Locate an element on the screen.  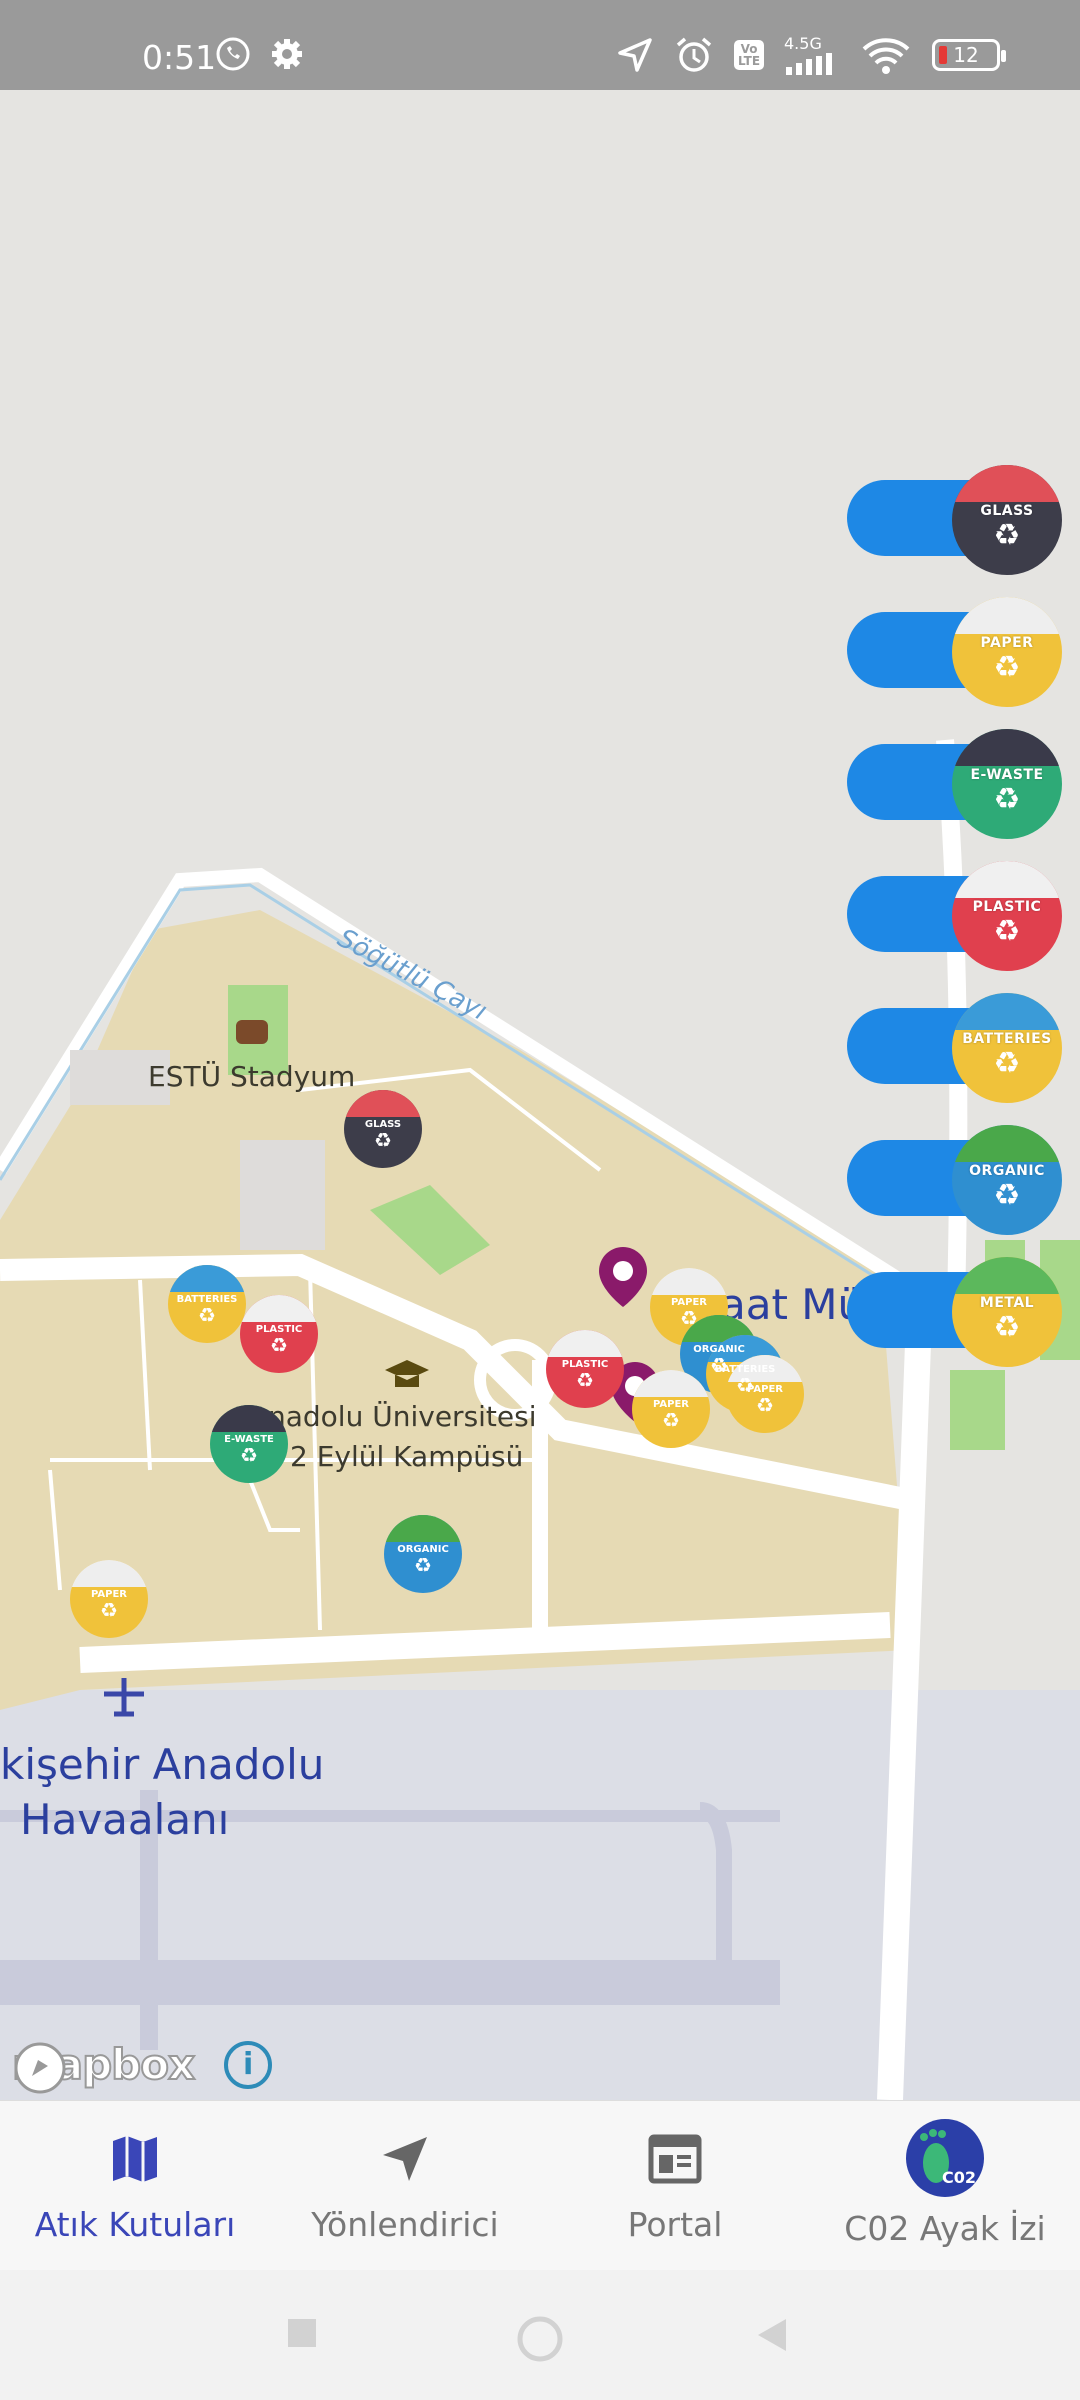
filter-paper: PAPER ♻ is located at coordinates (963, 647).